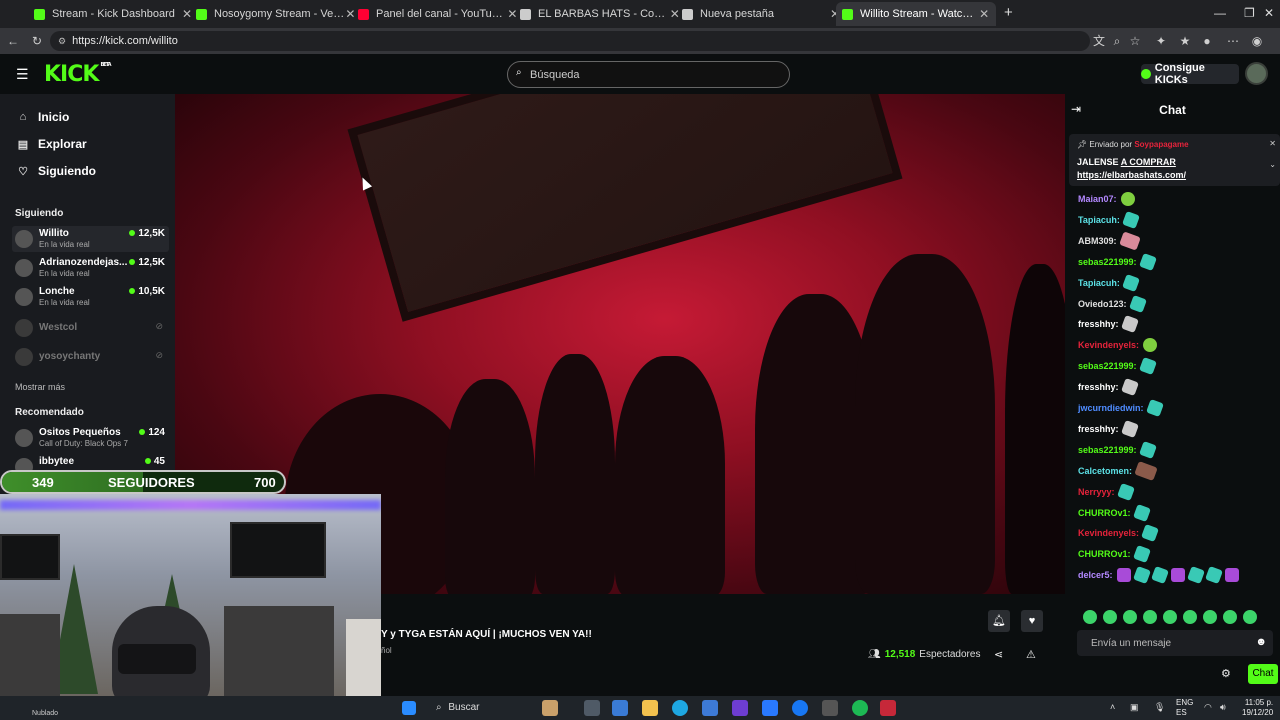 This screenshot has width=1280, height=720. What do you see at coordinates (114, 14) in the screenshot?
I see `browser-tab: Stream - Kick Dashboard ✕` at bounding box center [114, 14].